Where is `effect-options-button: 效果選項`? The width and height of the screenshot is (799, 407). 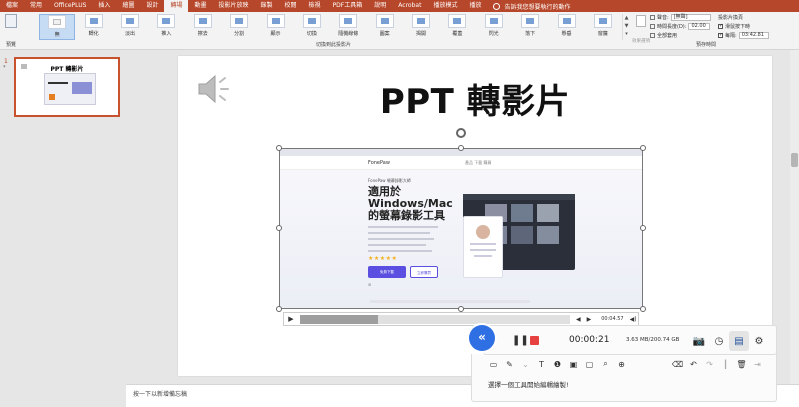 effect-options-button: 效果選項 is located at coordinates (641, 29).